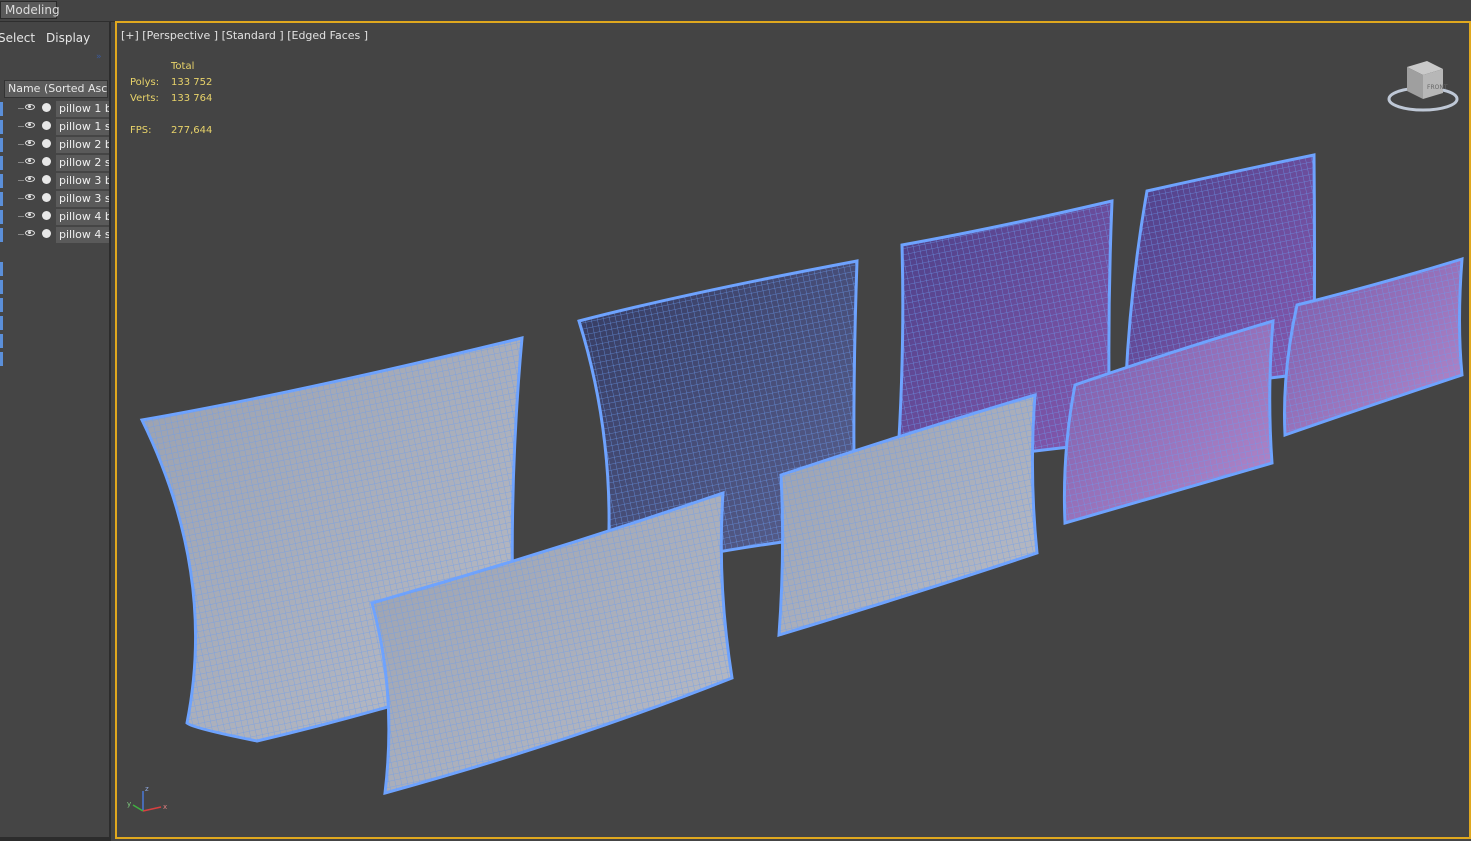 Image resolution: width=1471 pixels, height=841 pixels. I want to click on name-column-header: Name (Sorted Ascending), so click(56, 89).